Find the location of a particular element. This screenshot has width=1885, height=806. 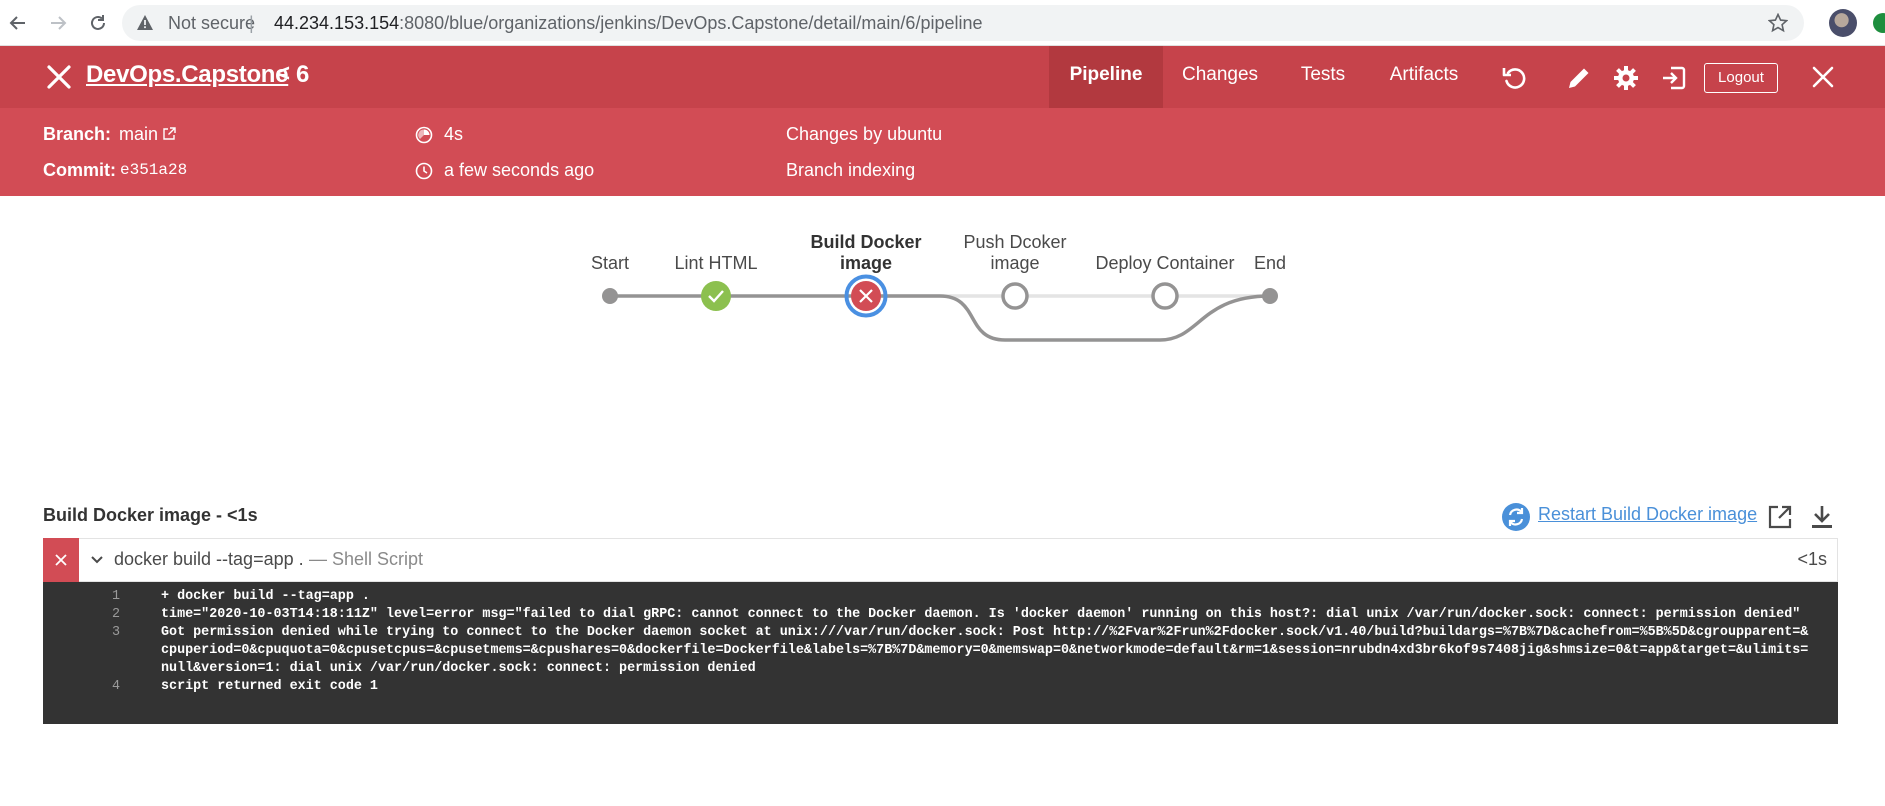

run-number: 6 is located at coordinates (303, 74).